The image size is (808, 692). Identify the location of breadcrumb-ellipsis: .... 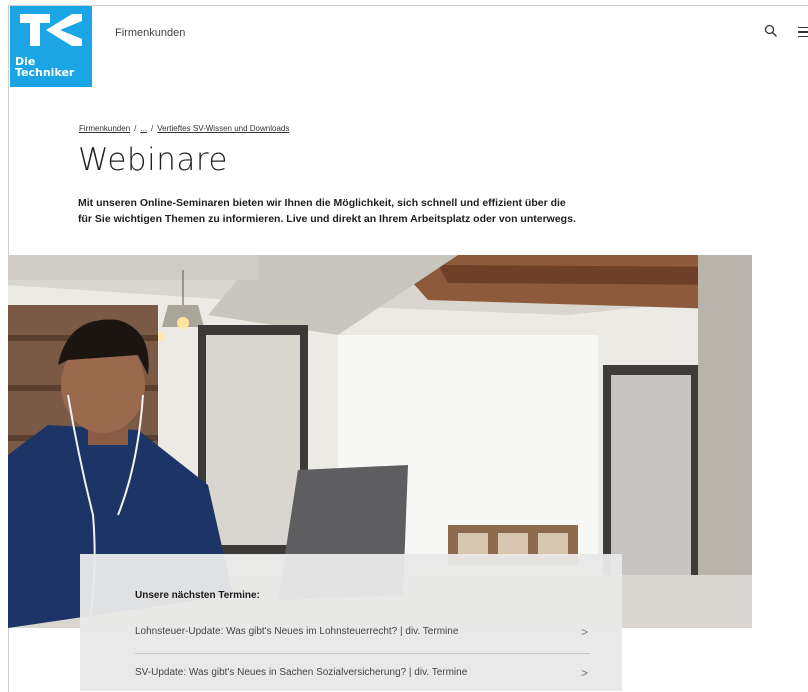
(143, 128).